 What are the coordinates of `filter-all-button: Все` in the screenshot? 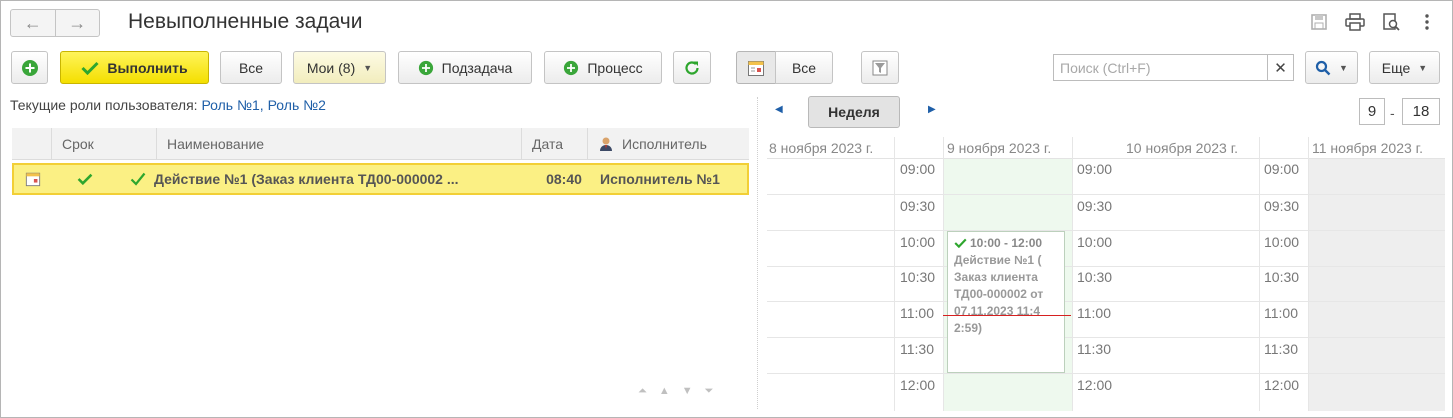 It's located at (251, 67).